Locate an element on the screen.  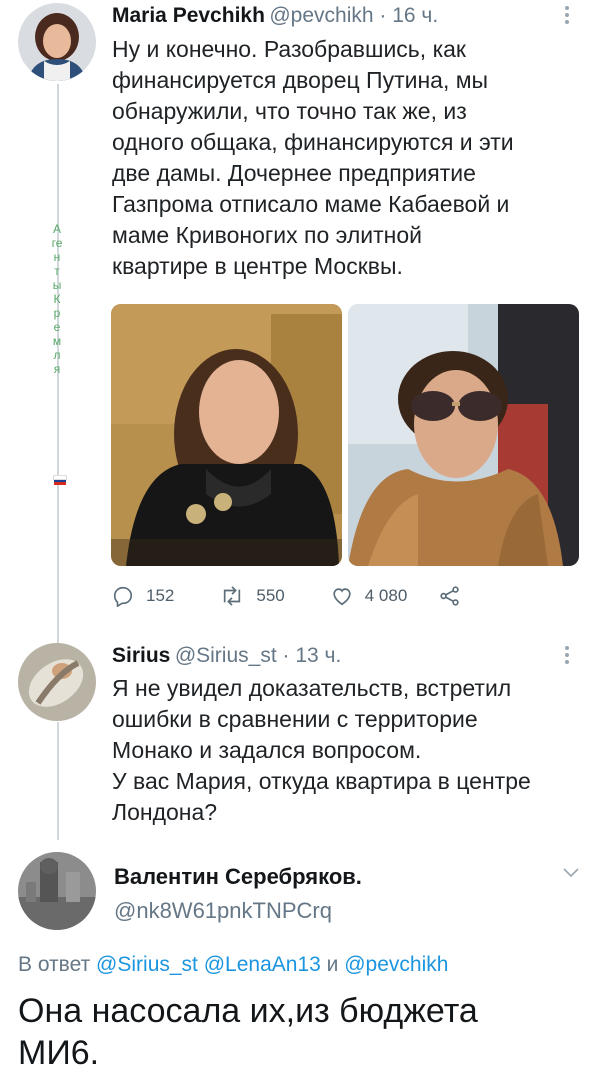
avatar-sirius-image is located at coordinates (57, 682).